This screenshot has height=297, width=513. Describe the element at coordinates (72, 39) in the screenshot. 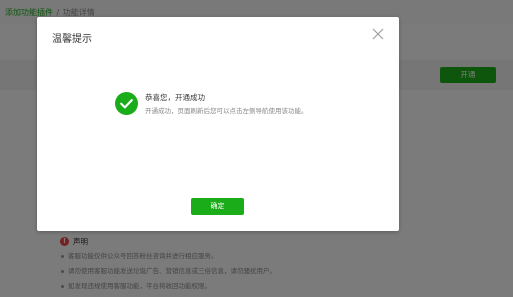

I see `dialog-title: 温馨提示` at that location.